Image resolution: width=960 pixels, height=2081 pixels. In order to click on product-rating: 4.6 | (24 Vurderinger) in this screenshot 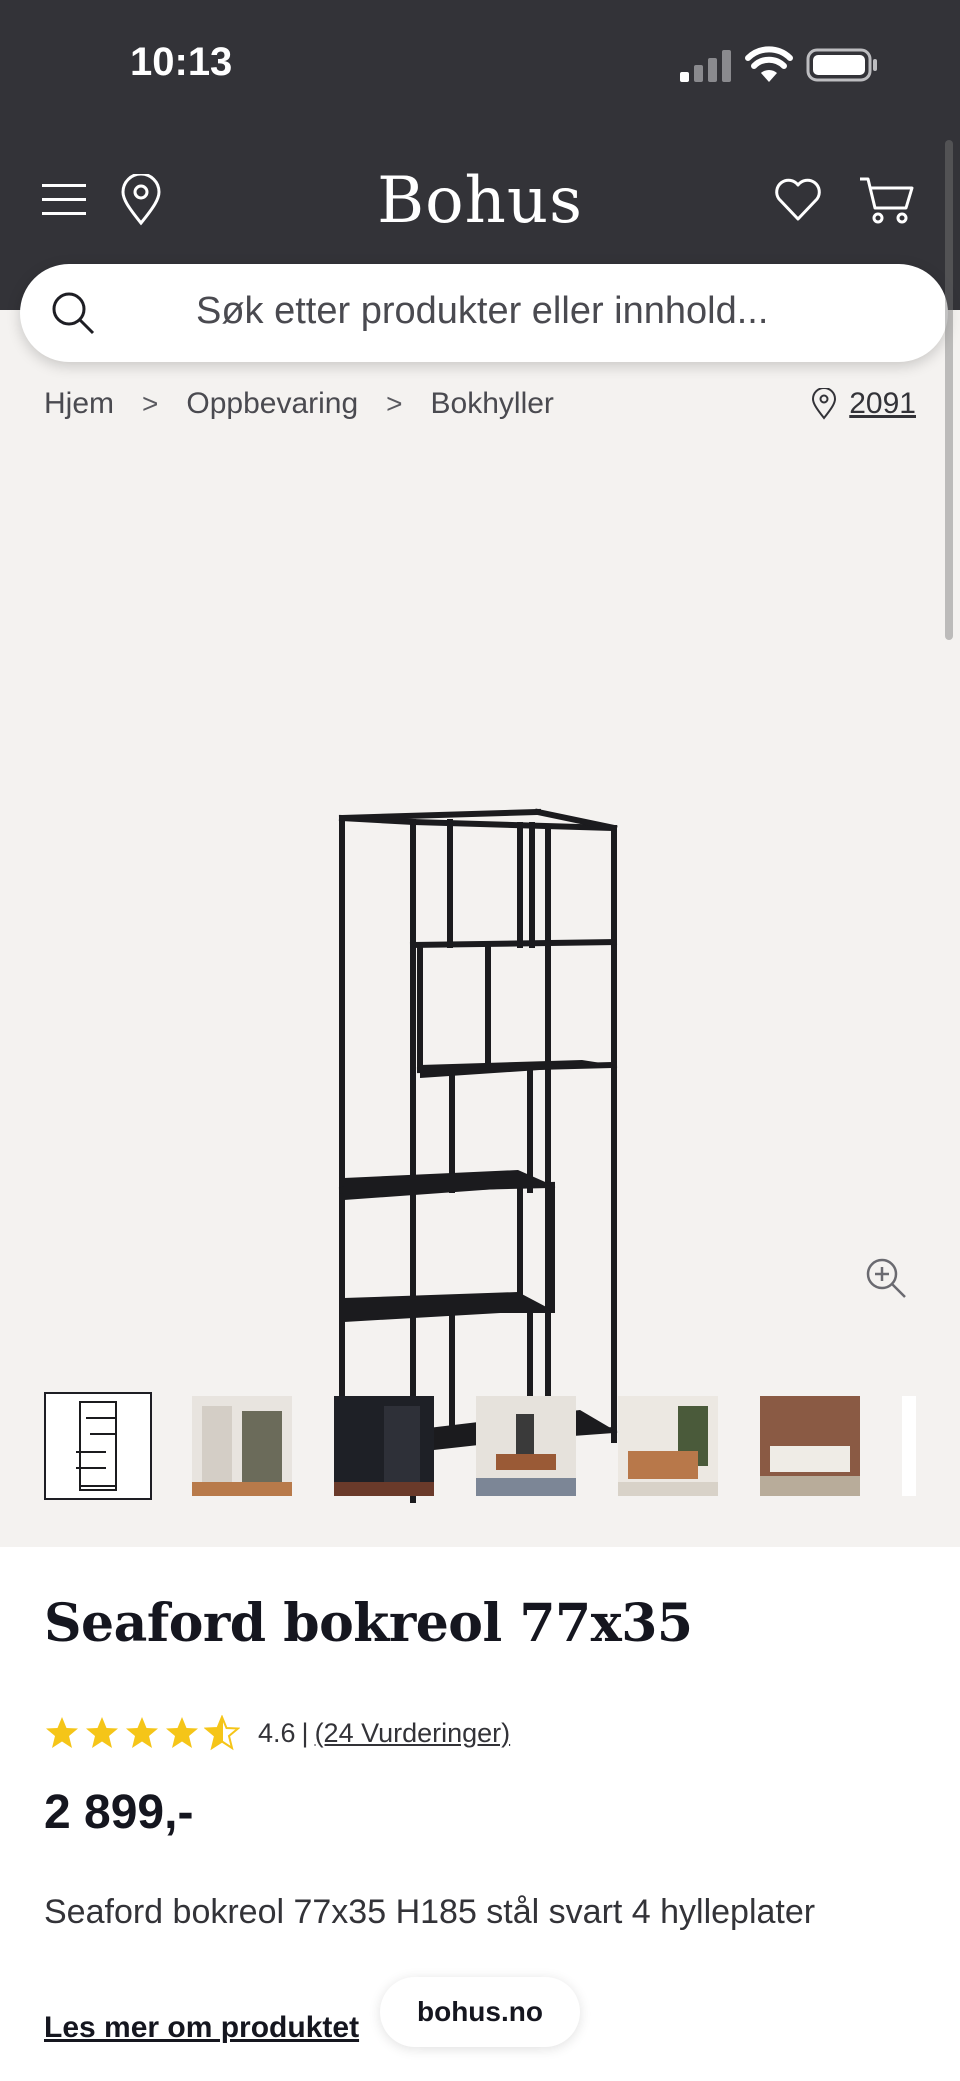, I will do `click(277, 1733)`.